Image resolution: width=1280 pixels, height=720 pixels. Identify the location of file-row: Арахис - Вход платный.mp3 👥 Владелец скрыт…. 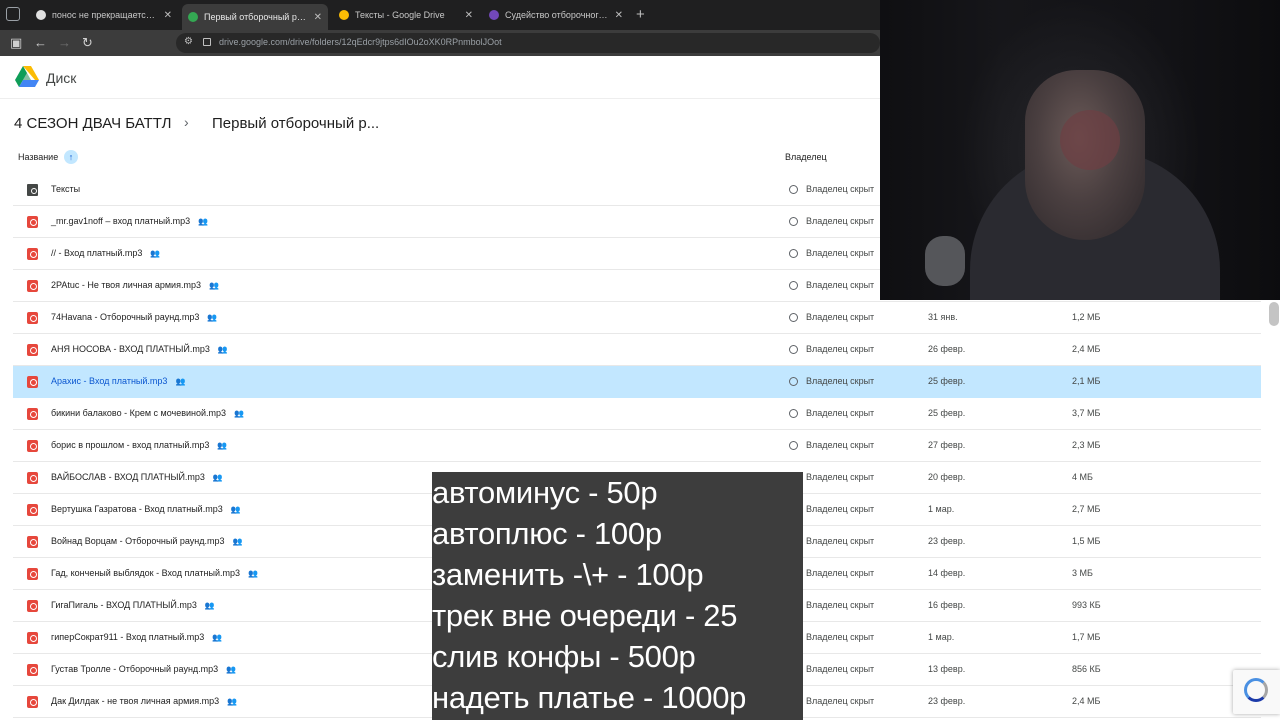
(637, 382).